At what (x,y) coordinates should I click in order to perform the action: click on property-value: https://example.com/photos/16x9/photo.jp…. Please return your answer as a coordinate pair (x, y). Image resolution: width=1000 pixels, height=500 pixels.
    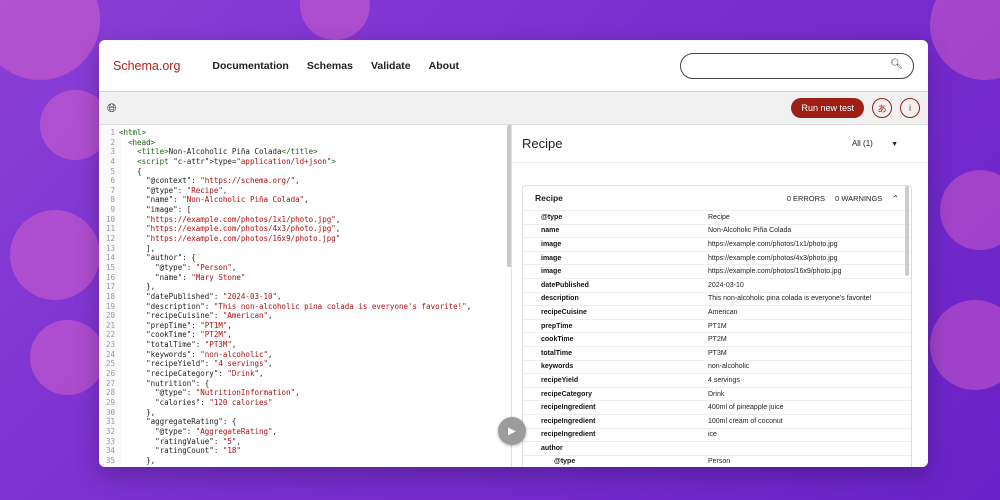
    Looking at the image, I should click on (775, 272).